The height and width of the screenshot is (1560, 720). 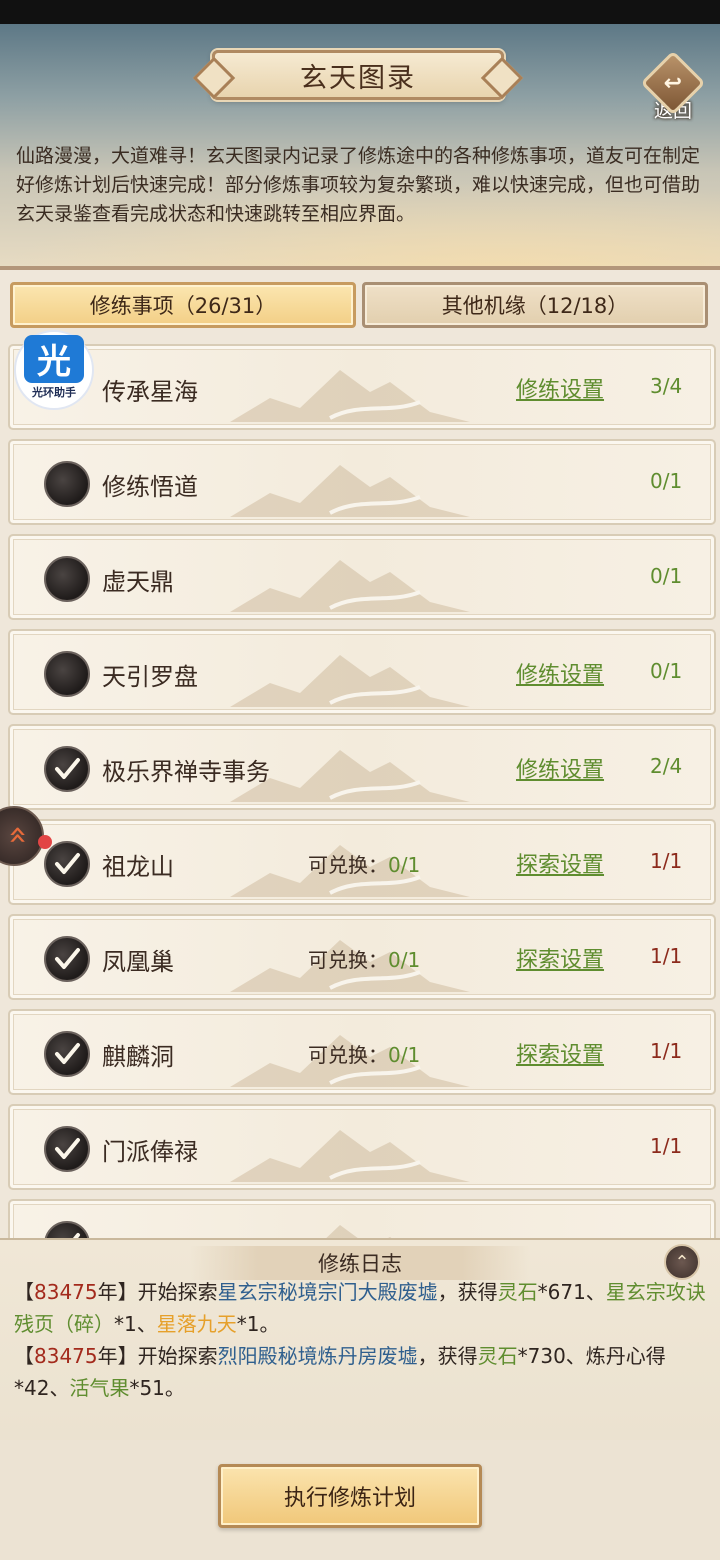 I want to click on task-row: 传承星海 修练设置 3/4, so click(x=362, y=387).